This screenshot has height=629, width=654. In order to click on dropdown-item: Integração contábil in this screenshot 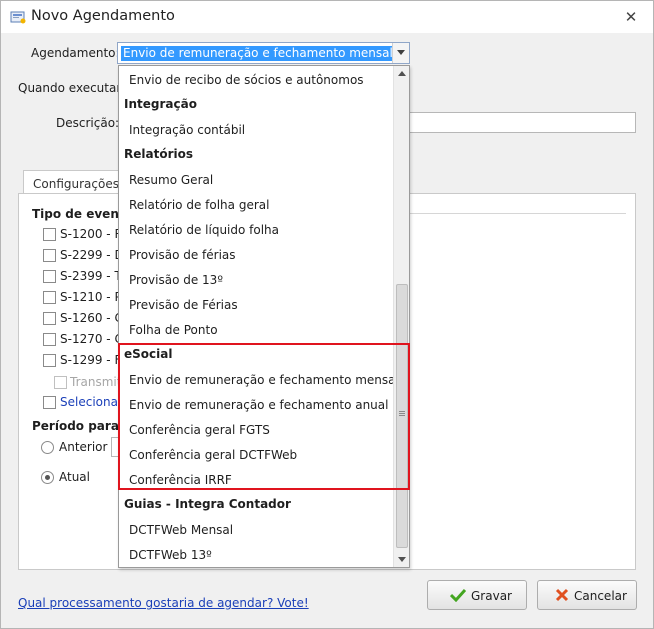, I will do `click(256, 129)`.